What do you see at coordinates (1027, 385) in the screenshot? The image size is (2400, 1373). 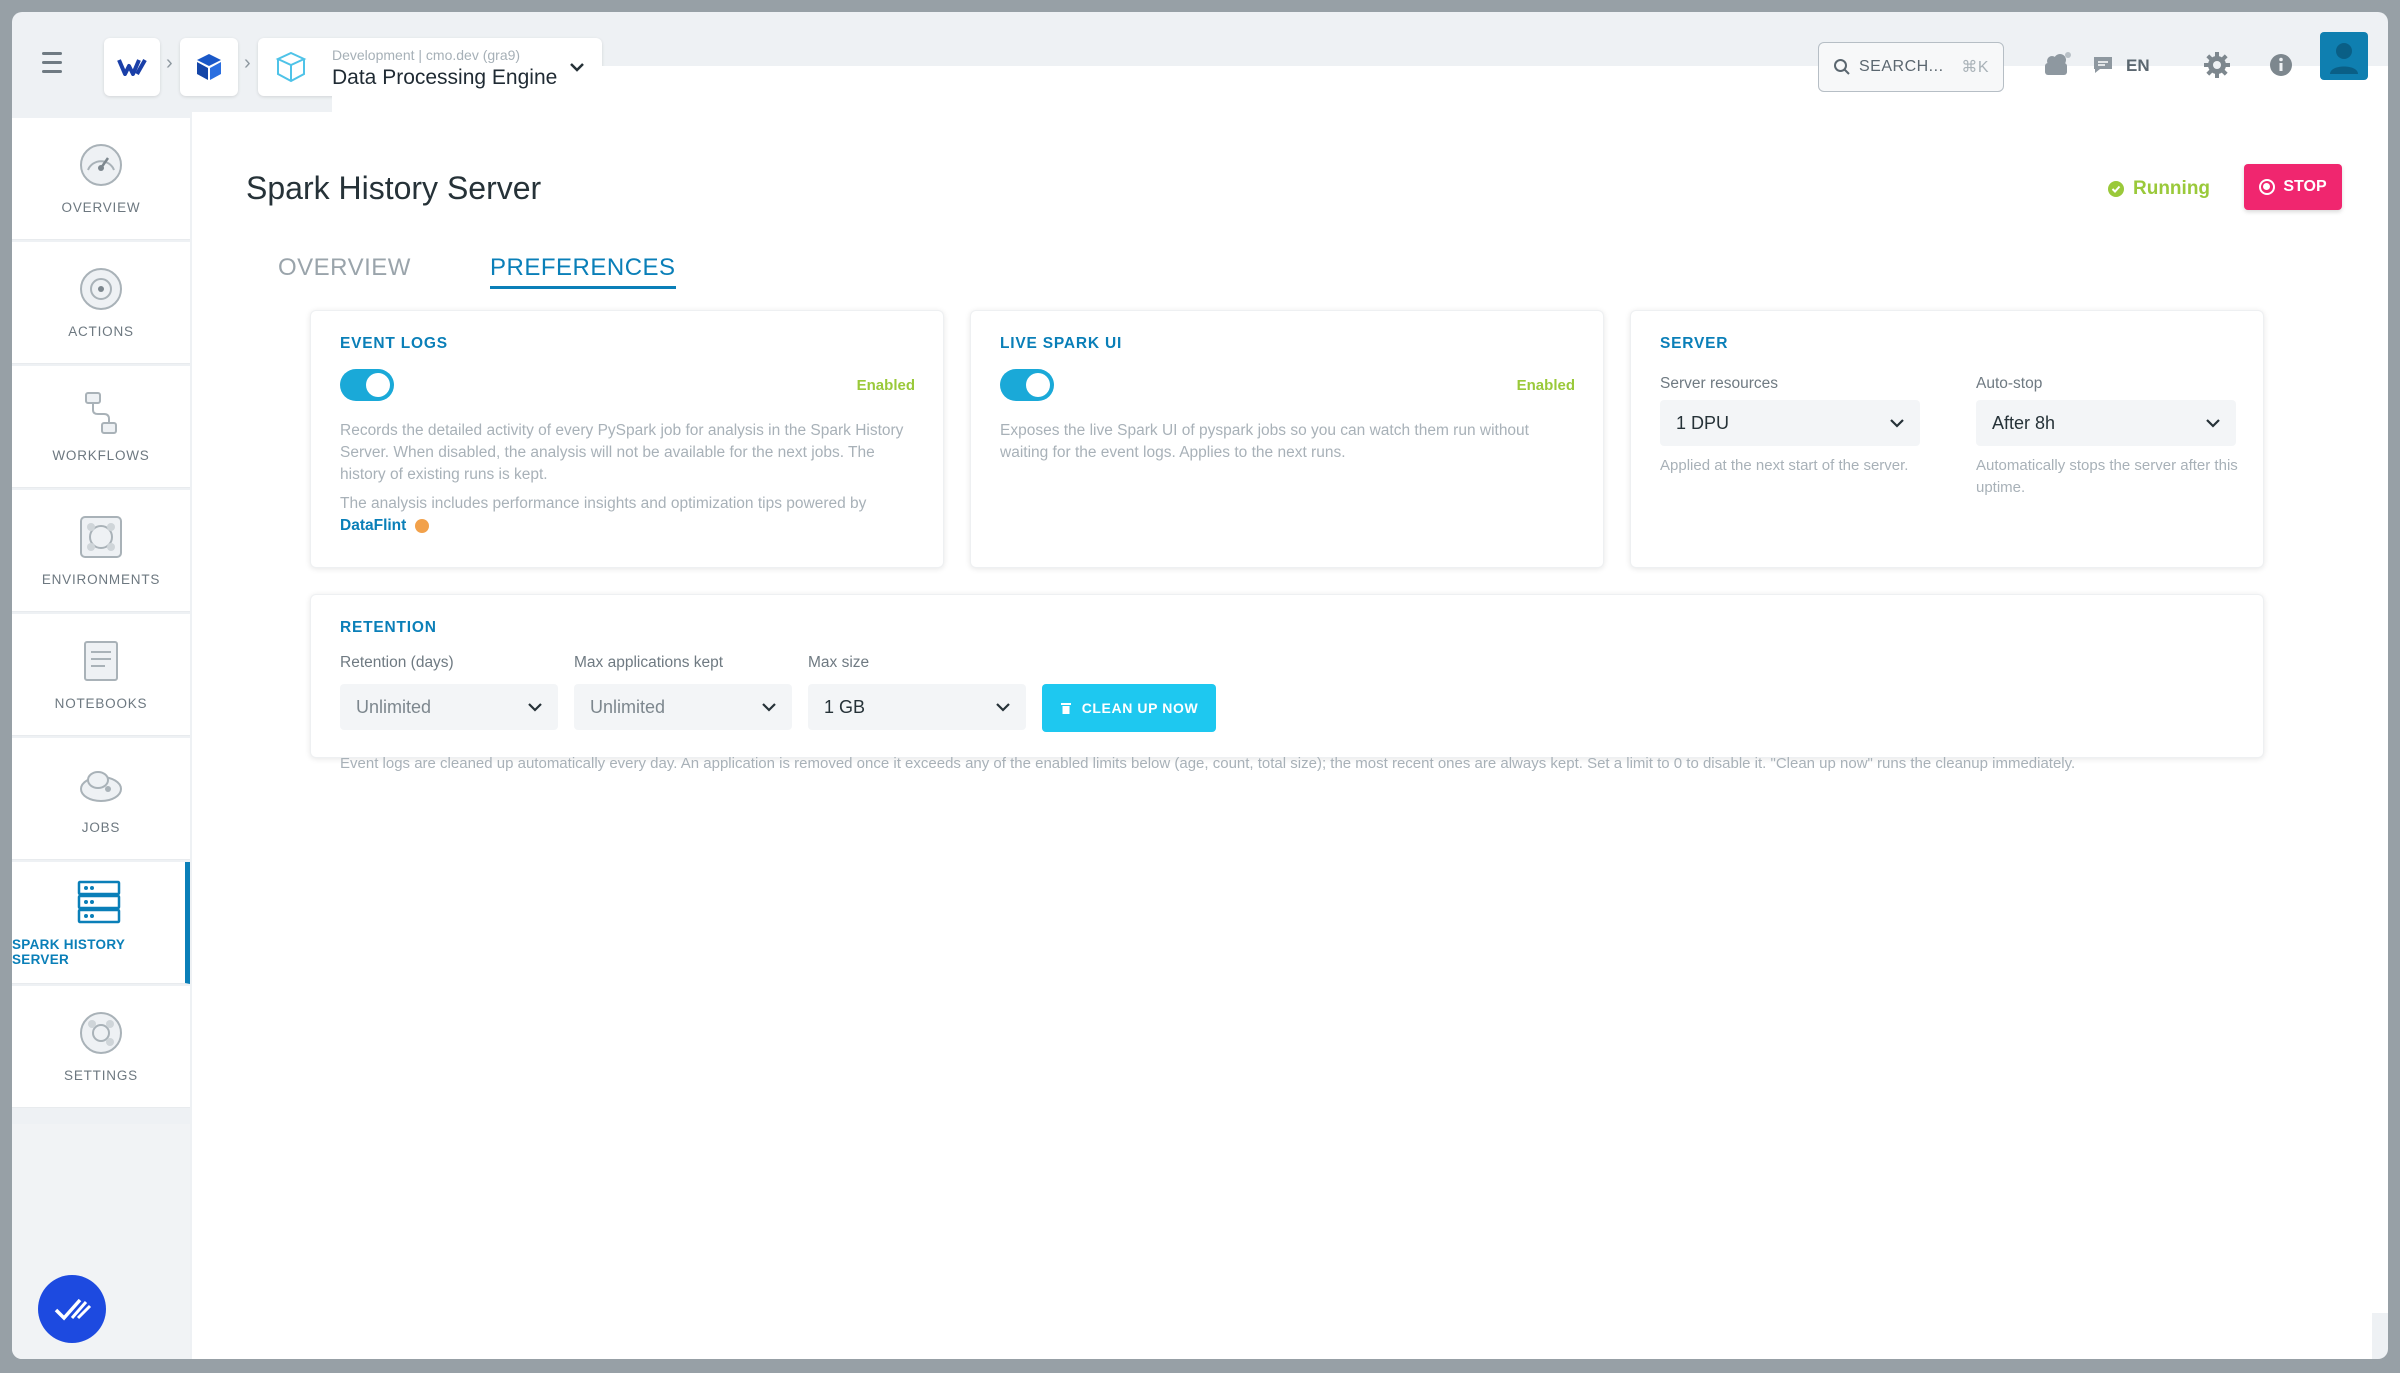 I see `live-spark-ui-toggle` at bounding box center [1027, 385].